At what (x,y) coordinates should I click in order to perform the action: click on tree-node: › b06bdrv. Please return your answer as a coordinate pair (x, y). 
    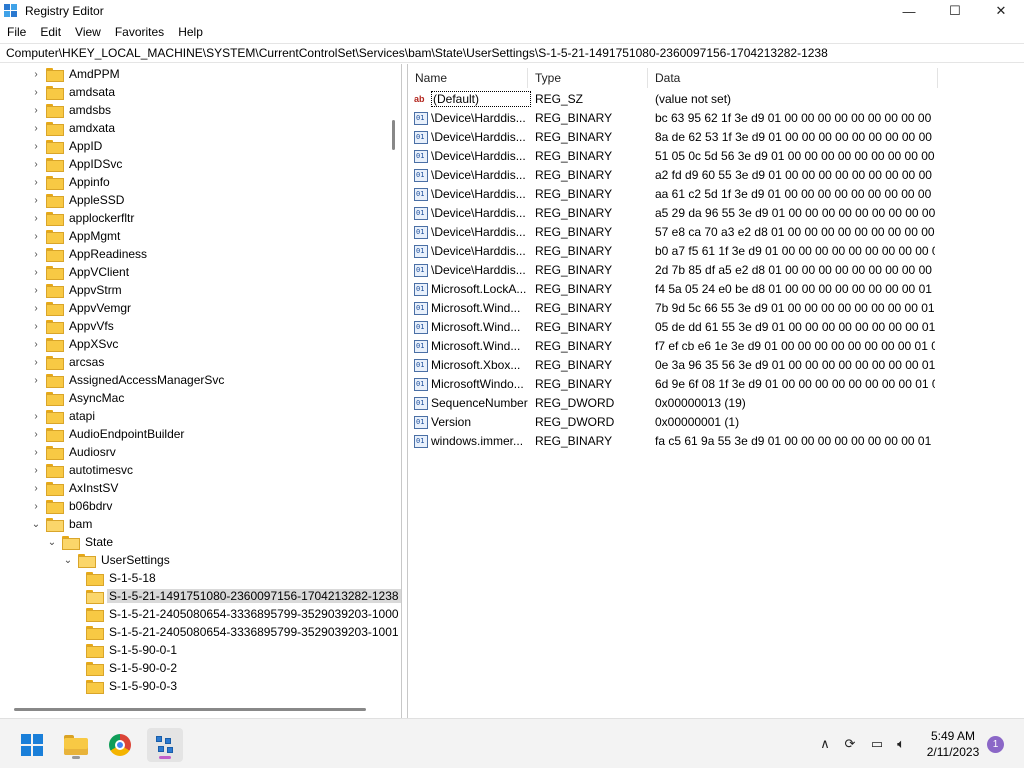
    Looking at the image, I should click on (72, 506).